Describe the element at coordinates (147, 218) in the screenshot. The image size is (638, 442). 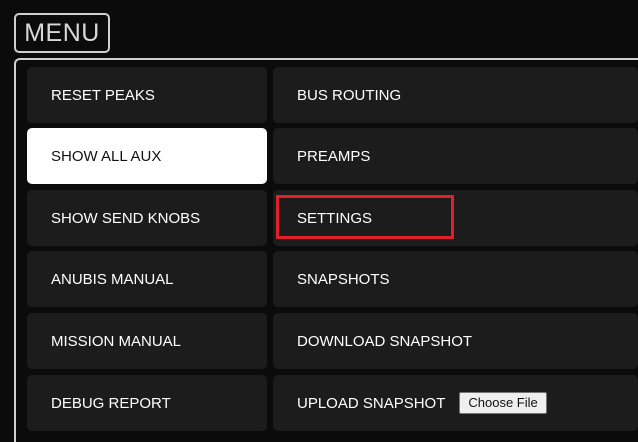
I see `show-send-knobs-button: SHOW SEND KNOBS` at that location.